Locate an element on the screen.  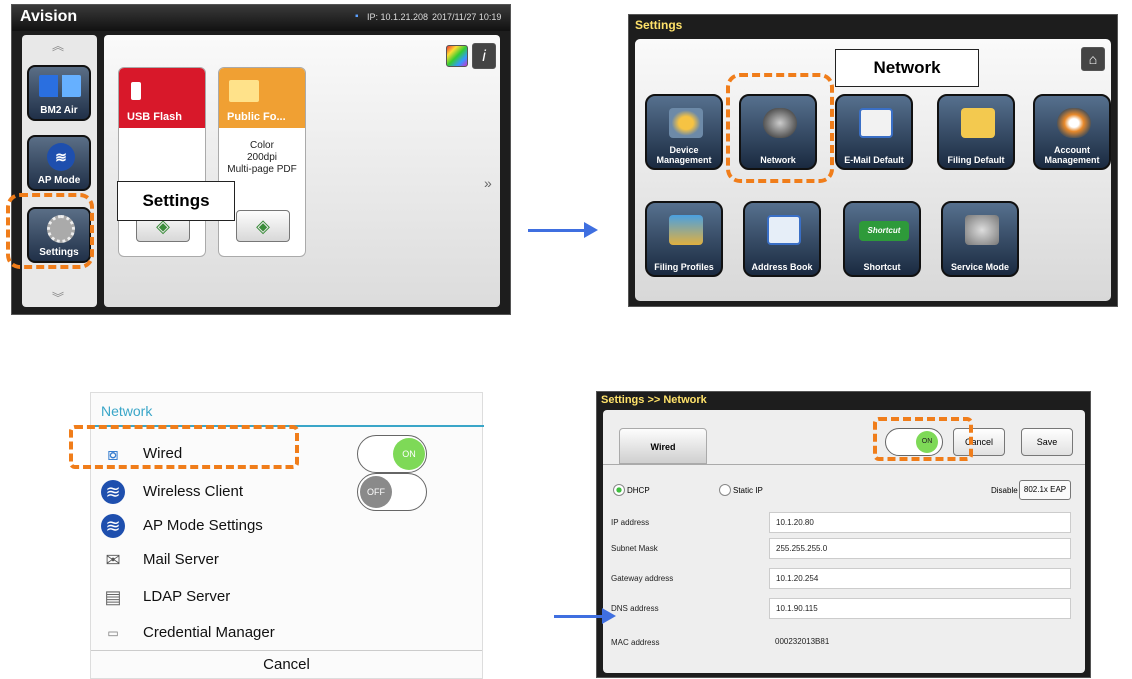
toggle-on-knob: ON is located at coordinates (409, 454).